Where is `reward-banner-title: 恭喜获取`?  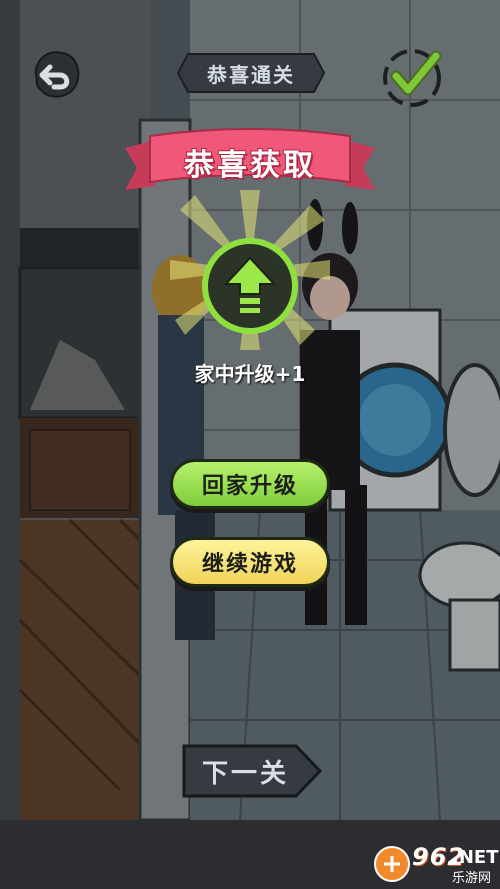 reward-banner-title: 恭喜获取 is located at coordinates (250, 165).